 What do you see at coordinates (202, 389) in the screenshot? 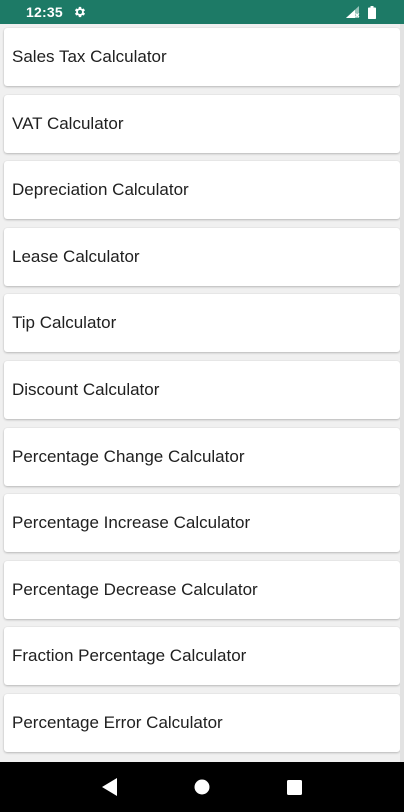
I see `list-item-discount-calculator: Discount Calculator` at bounding box center [202, 389].